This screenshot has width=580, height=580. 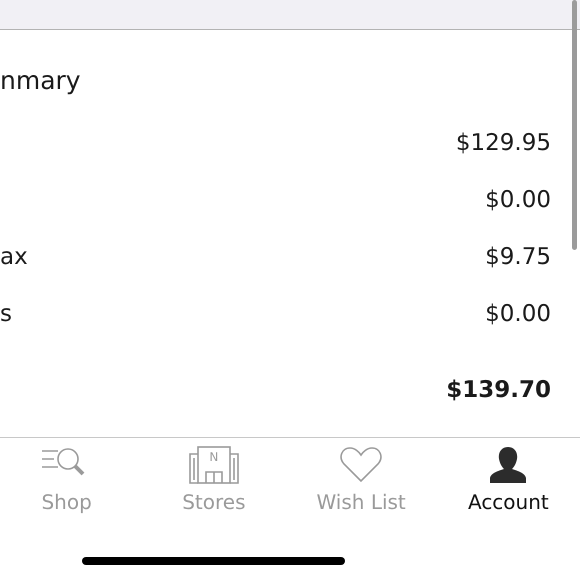 I want to click on section-title: nmary, so click(x=41, y=81).